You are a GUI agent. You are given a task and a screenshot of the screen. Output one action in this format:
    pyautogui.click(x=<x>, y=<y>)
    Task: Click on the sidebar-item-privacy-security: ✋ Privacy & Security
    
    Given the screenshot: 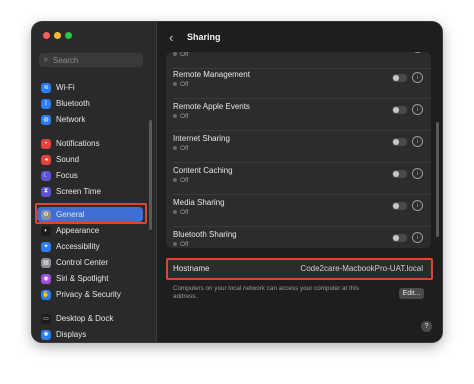 What is the action you would take?
    pyautogui.click(x=90, y=294)
    